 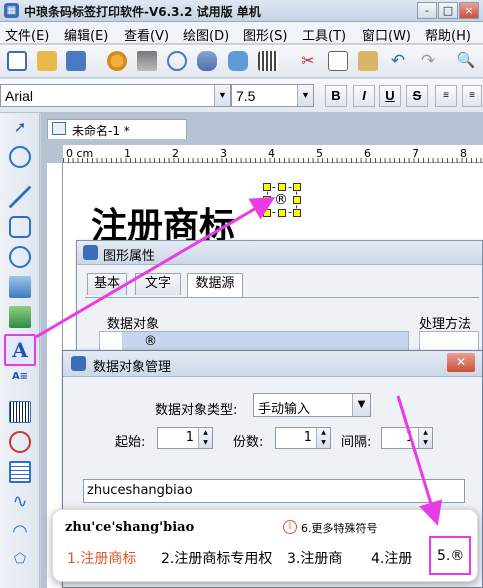 What do you see at coordinates (155, 267) in the screenshot?
I see `arrow-to-symbol` at bounding box center [155, 267].